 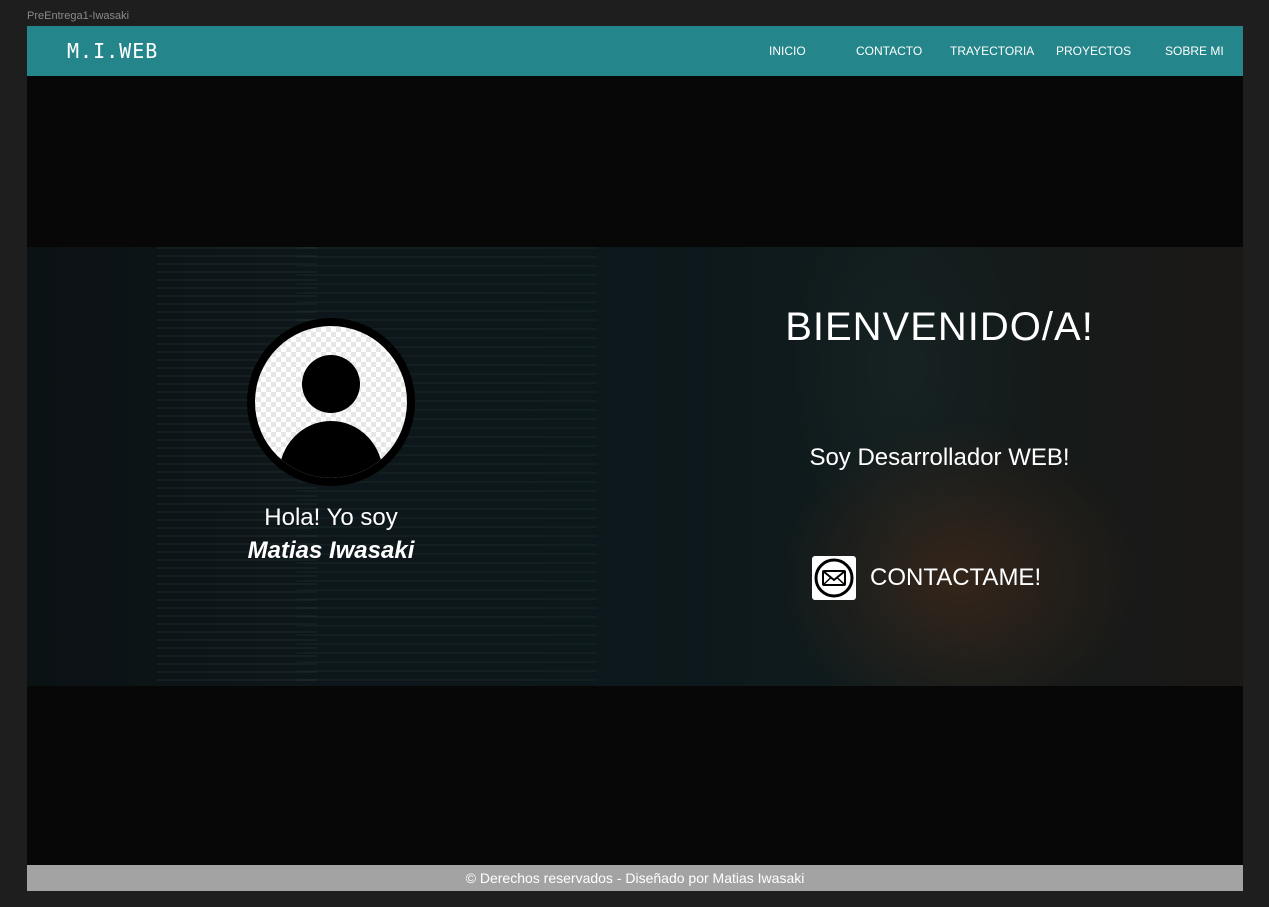 What do you see at coordinates (331, 402) in the screenshot?
I see `user-avatar-icon` at bounding box center [331, 402].